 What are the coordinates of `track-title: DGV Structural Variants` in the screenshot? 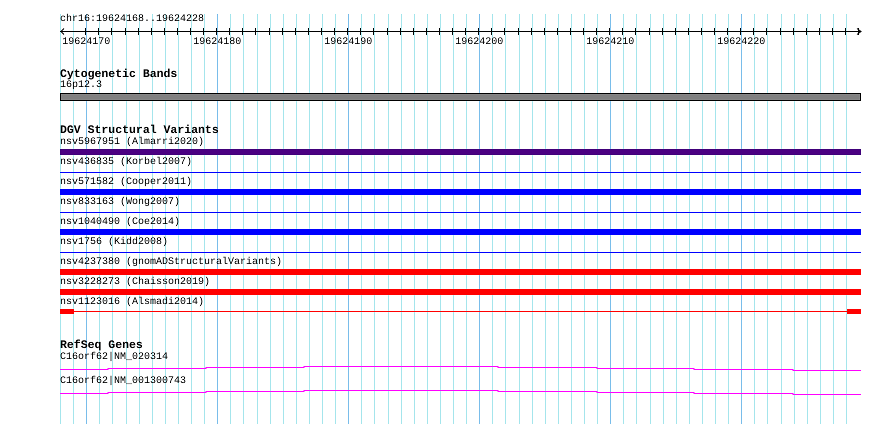 It's located at (139, 131).